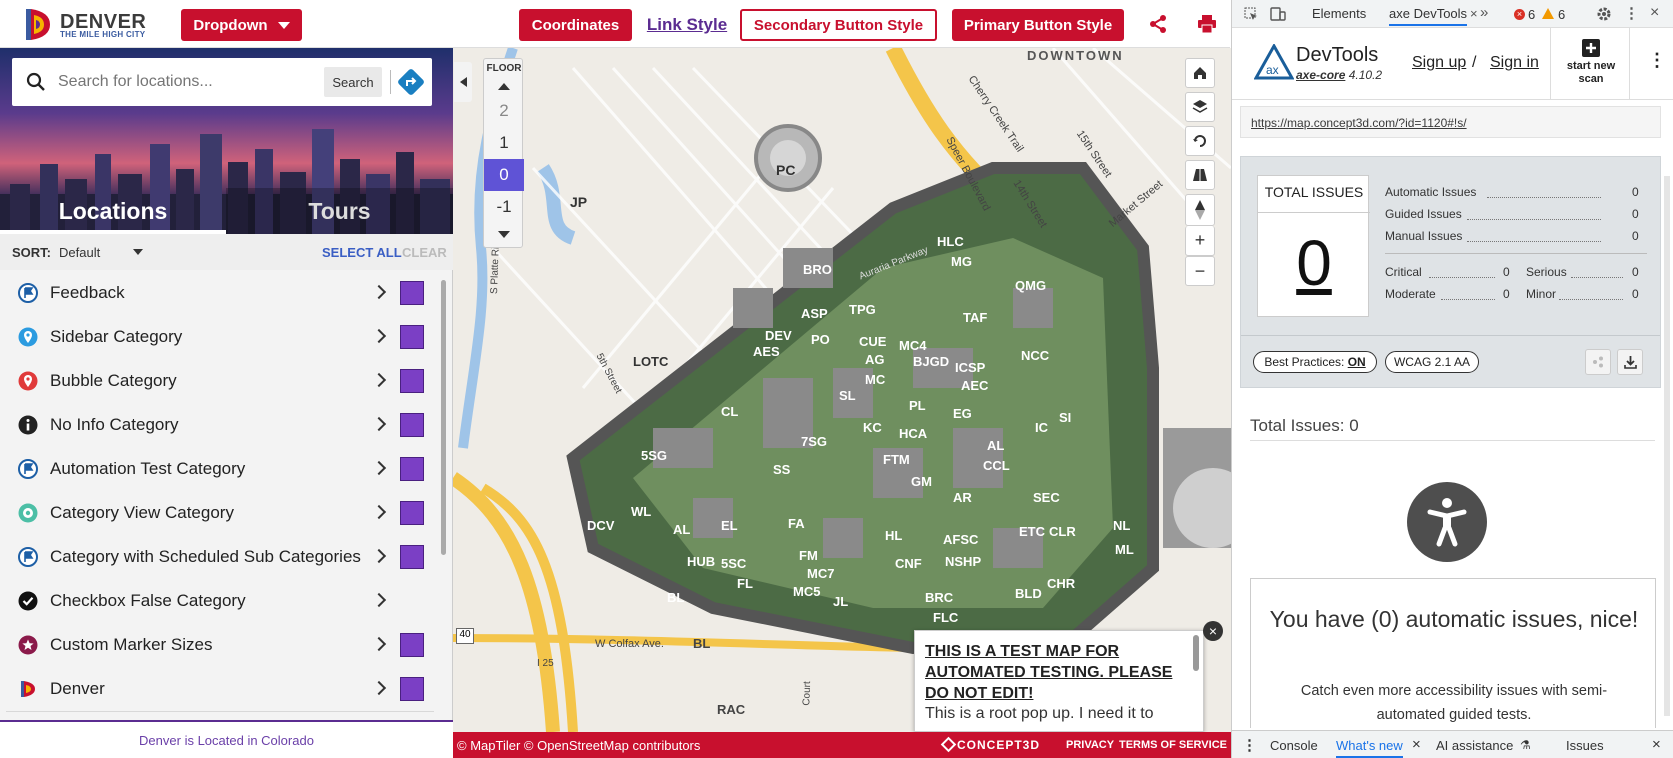 Image resolution: width=1673 pixels, height=758 pixels. What do you see at coordinates (1474, 13) in the screenshot?
I see `close-tab-icon: ×` at bounding box center [1474, 13].